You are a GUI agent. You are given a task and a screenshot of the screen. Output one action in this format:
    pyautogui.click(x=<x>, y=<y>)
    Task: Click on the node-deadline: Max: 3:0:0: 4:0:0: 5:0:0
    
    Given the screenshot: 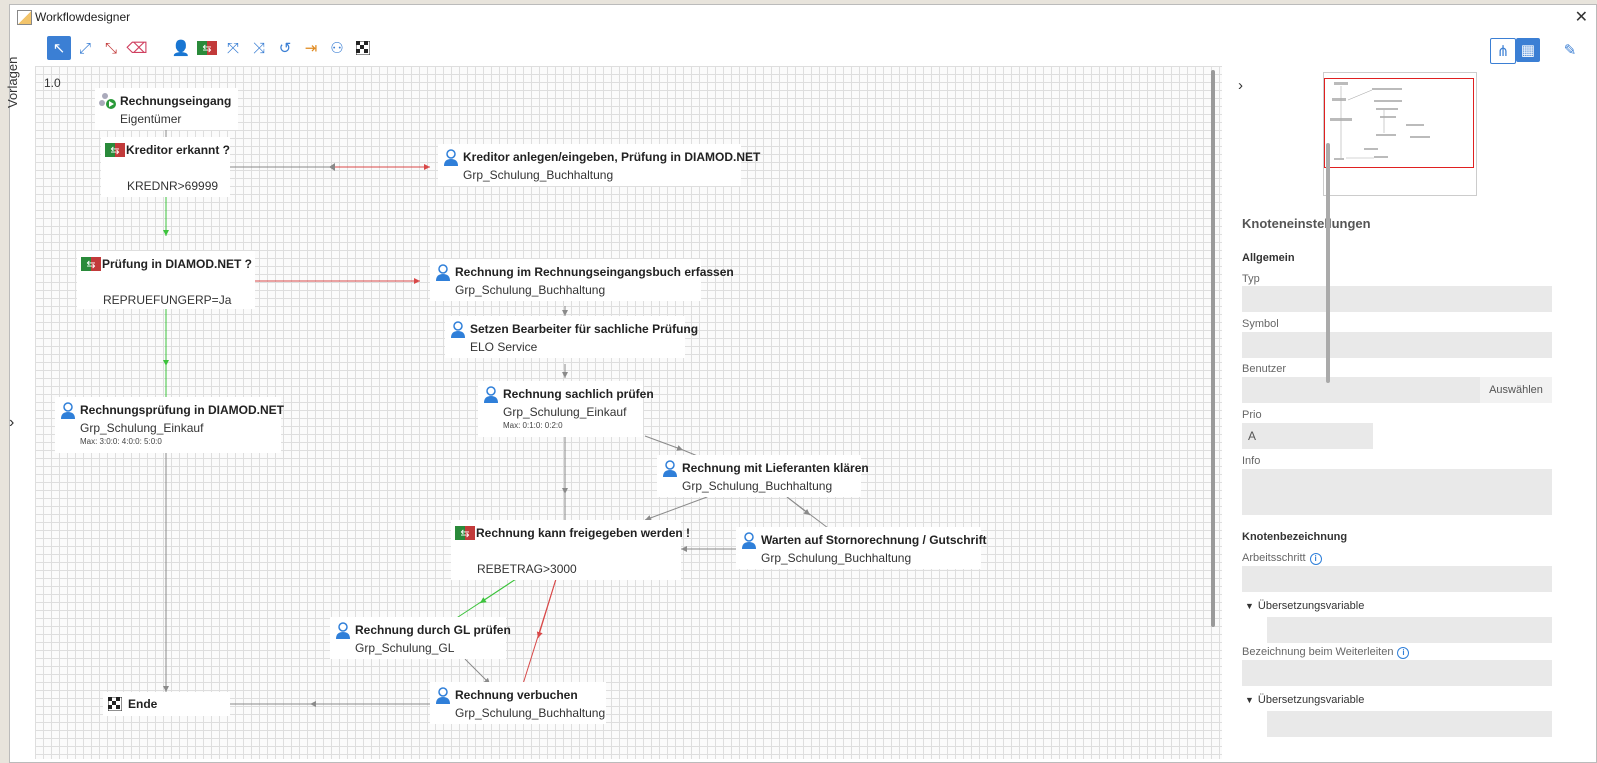 What is the action you would take?
    pyautogui.click(x=121, y=441)
    